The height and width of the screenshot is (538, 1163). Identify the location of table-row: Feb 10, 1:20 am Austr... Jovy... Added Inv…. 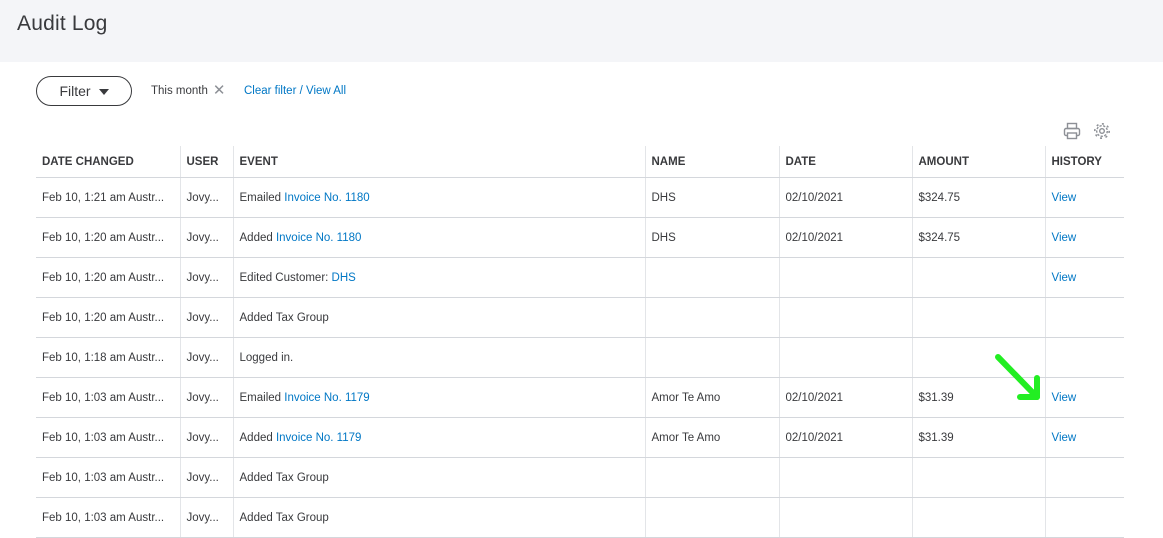
(580, 237).